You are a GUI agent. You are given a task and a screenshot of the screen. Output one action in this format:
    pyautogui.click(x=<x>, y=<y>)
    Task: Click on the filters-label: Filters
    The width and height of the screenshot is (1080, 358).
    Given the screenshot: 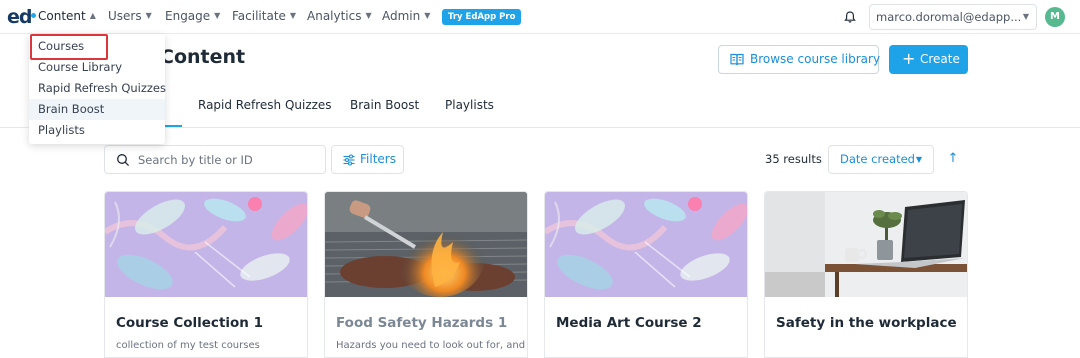 What is the action you would take?
    pyautogui.click(x=378, y=159)
    